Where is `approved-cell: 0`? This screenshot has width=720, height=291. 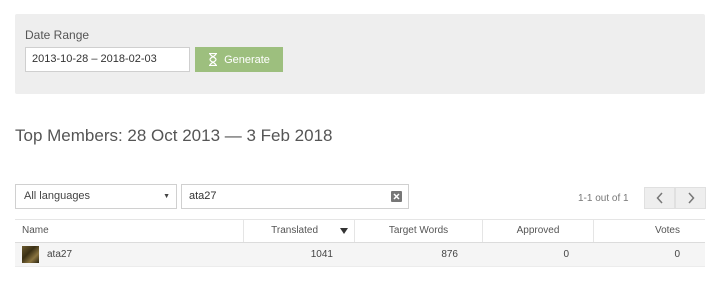 approved-cell: 0 is located at coordinates (566, 254).